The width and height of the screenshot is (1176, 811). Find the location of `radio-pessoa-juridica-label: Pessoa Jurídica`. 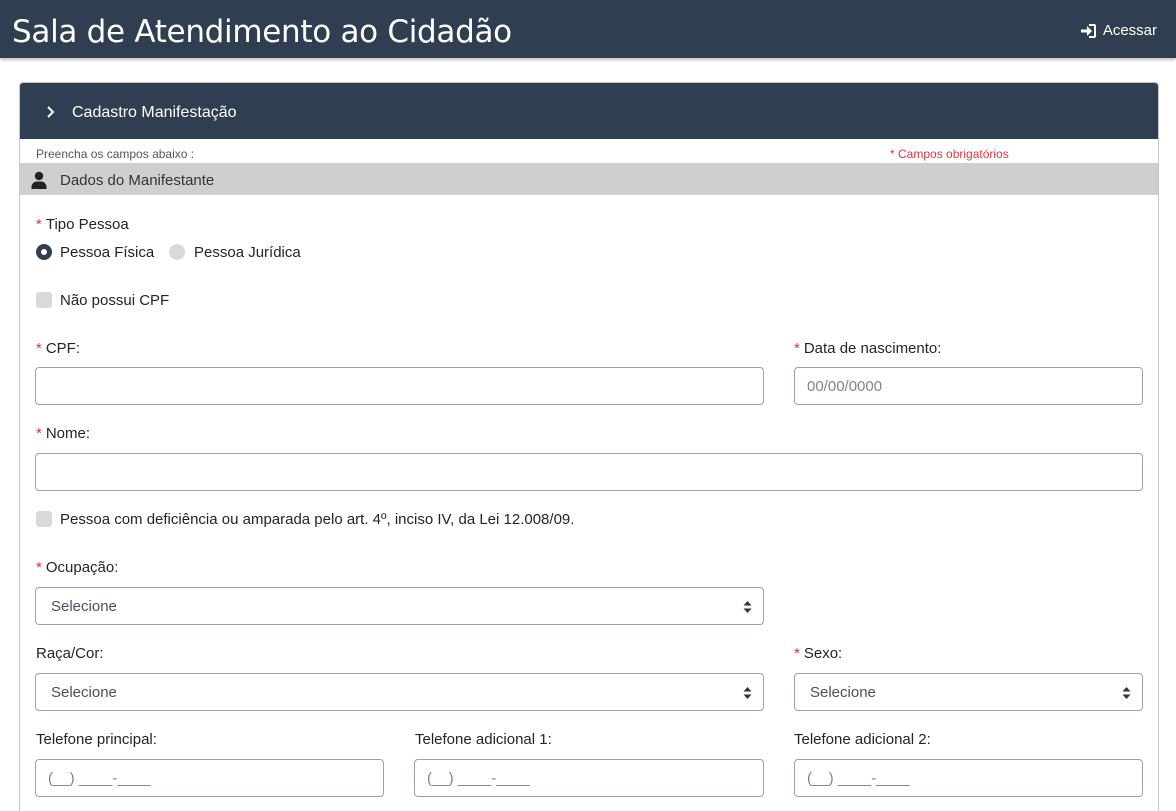

radio-pessoa-juridica-label: Pessoa Jurídica is located at coordinates (247, 252).